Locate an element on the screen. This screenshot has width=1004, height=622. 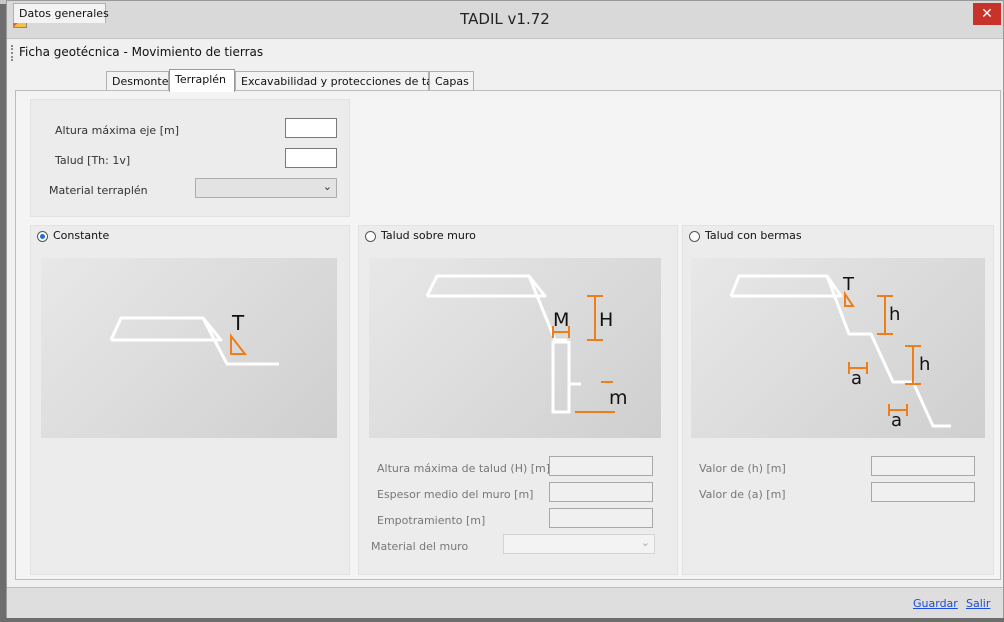
espesor-muro-label: Espesor medio del muro [m] is located at coordinates (455, 494).